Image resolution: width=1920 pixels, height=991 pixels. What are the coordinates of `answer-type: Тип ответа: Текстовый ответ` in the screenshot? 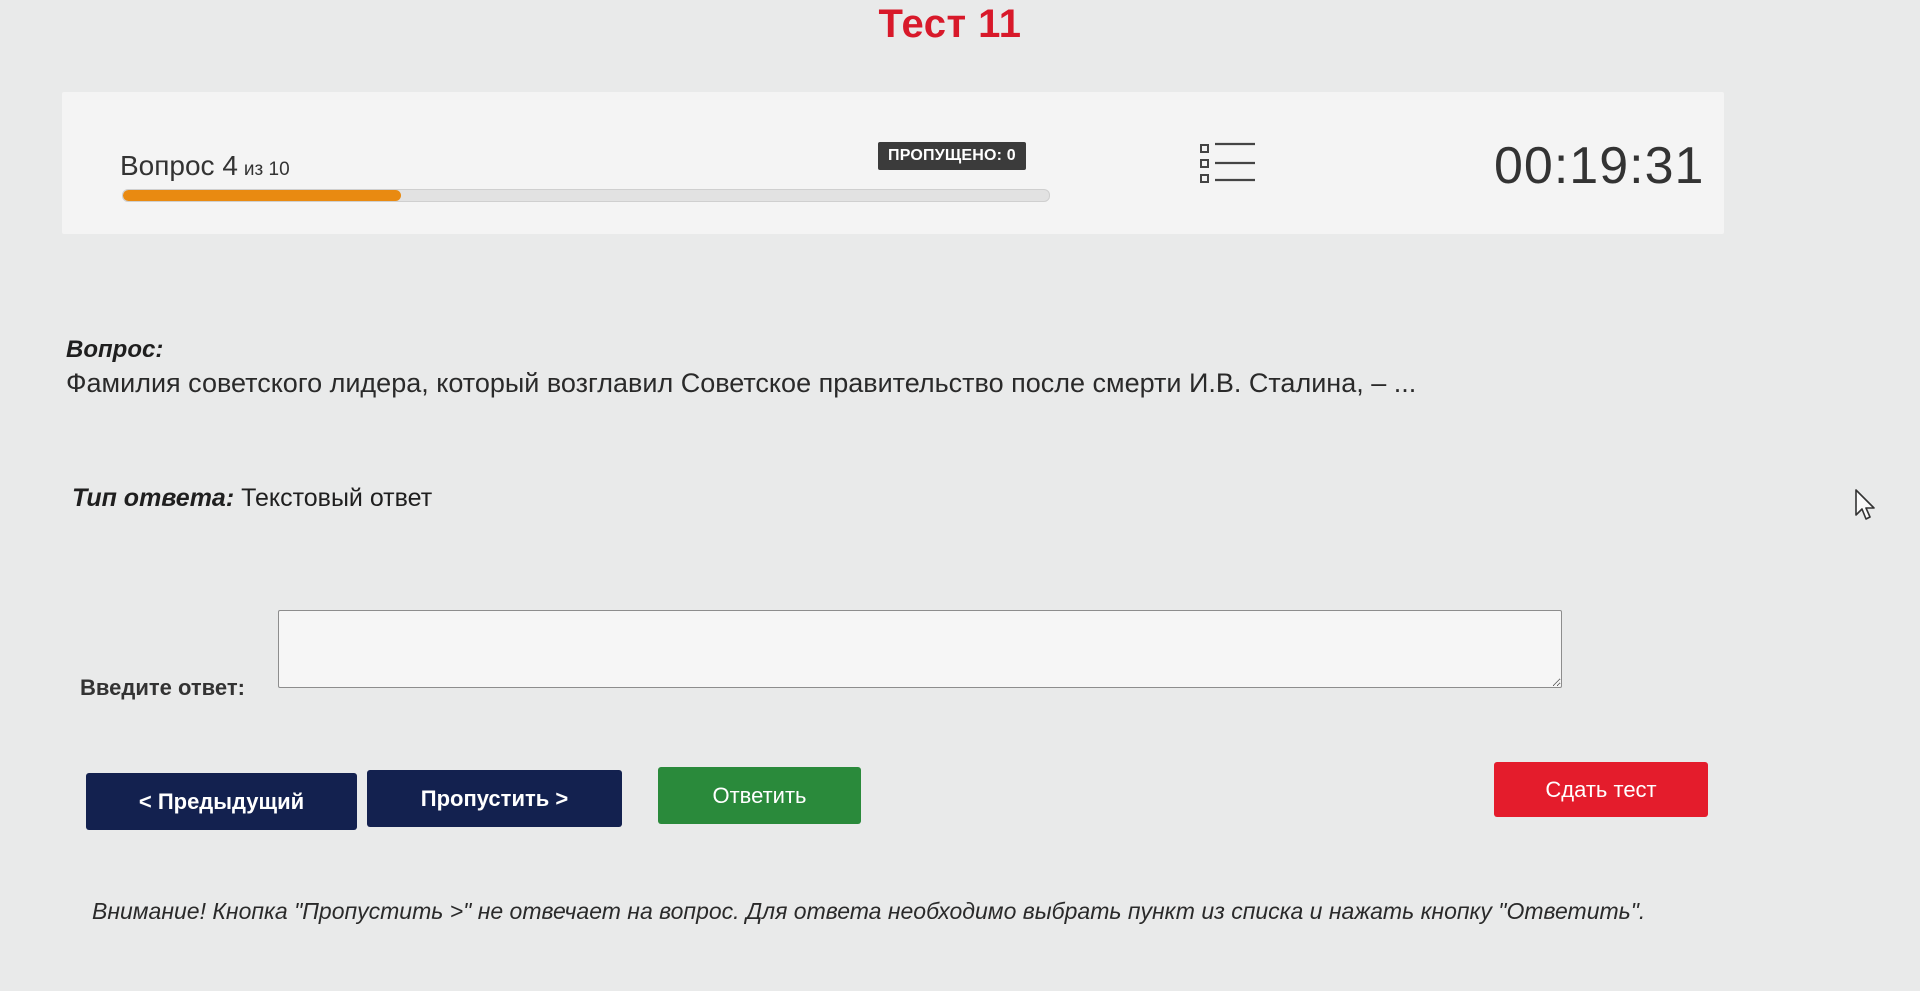 It's located at (252, 498).